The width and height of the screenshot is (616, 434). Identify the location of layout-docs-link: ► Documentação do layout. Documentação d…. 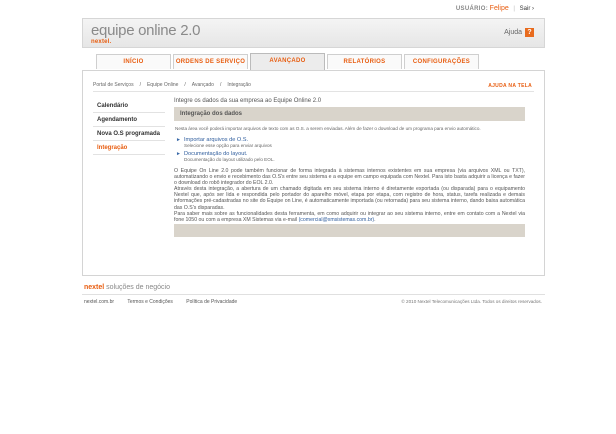
(350, 156).